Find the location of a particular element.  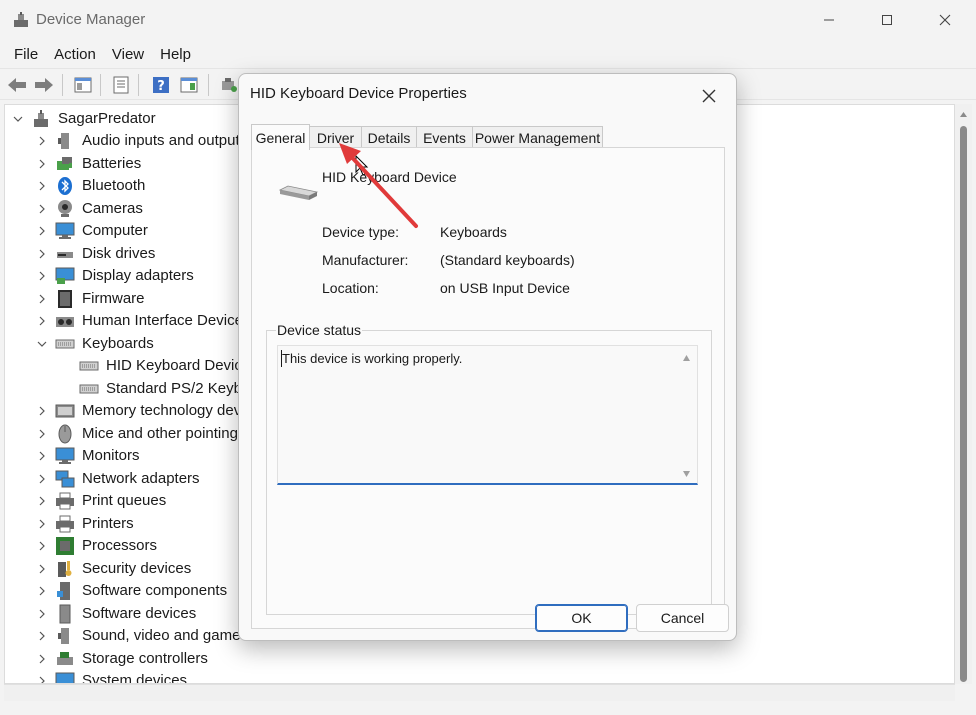

back-arrow-icon is located at coordinates (17, 85).